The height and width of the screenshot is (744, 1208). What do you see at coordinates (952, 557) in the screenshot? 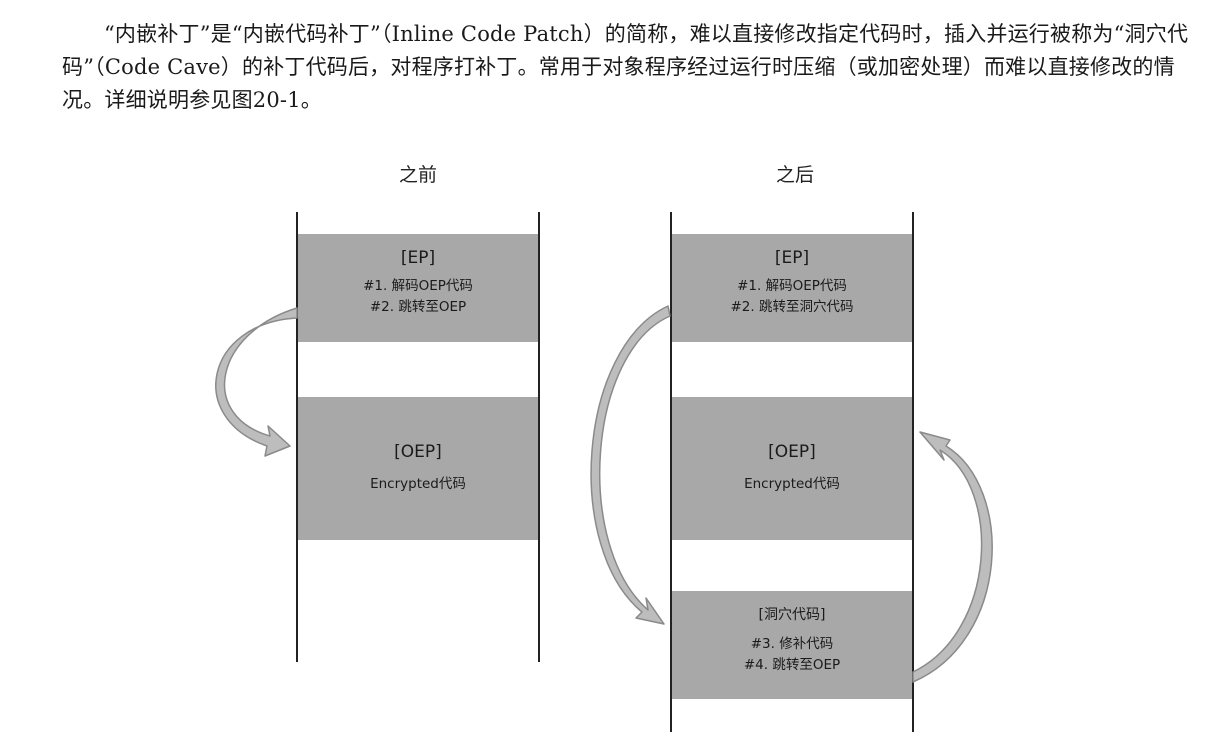
I see `after-jump-to-oep-arrow` at bounding box center [952, 557].